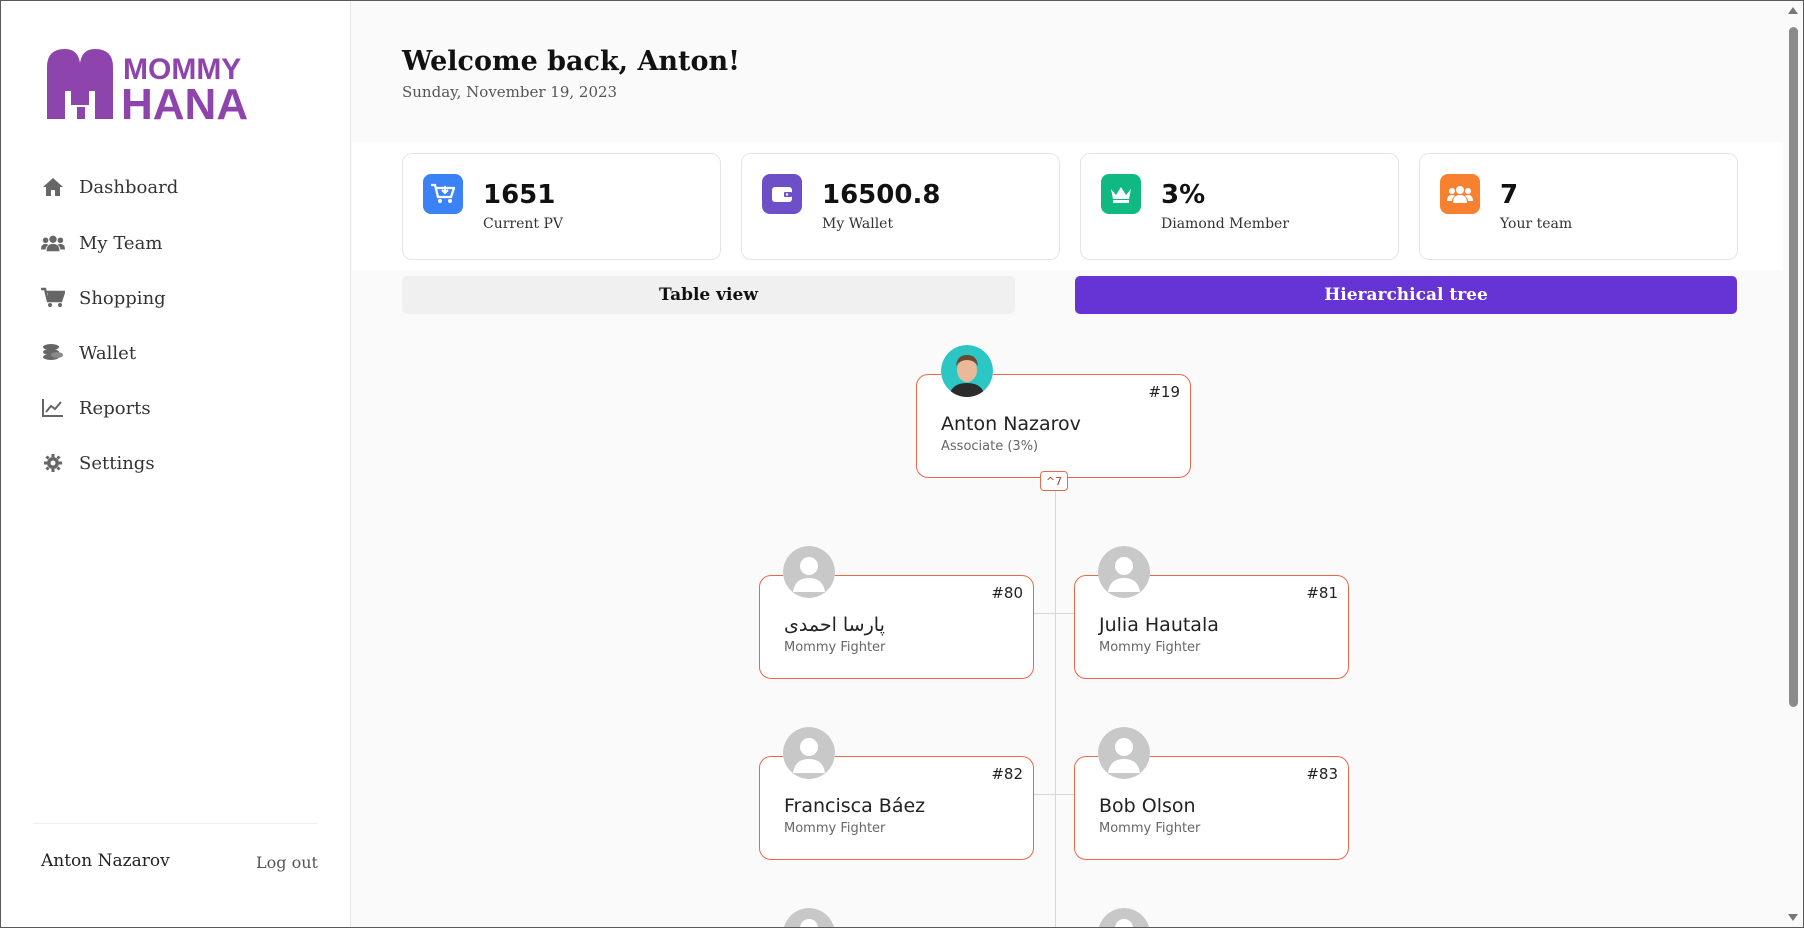  I want to click on sidebar-item-label: My Team, so click(121, 243).